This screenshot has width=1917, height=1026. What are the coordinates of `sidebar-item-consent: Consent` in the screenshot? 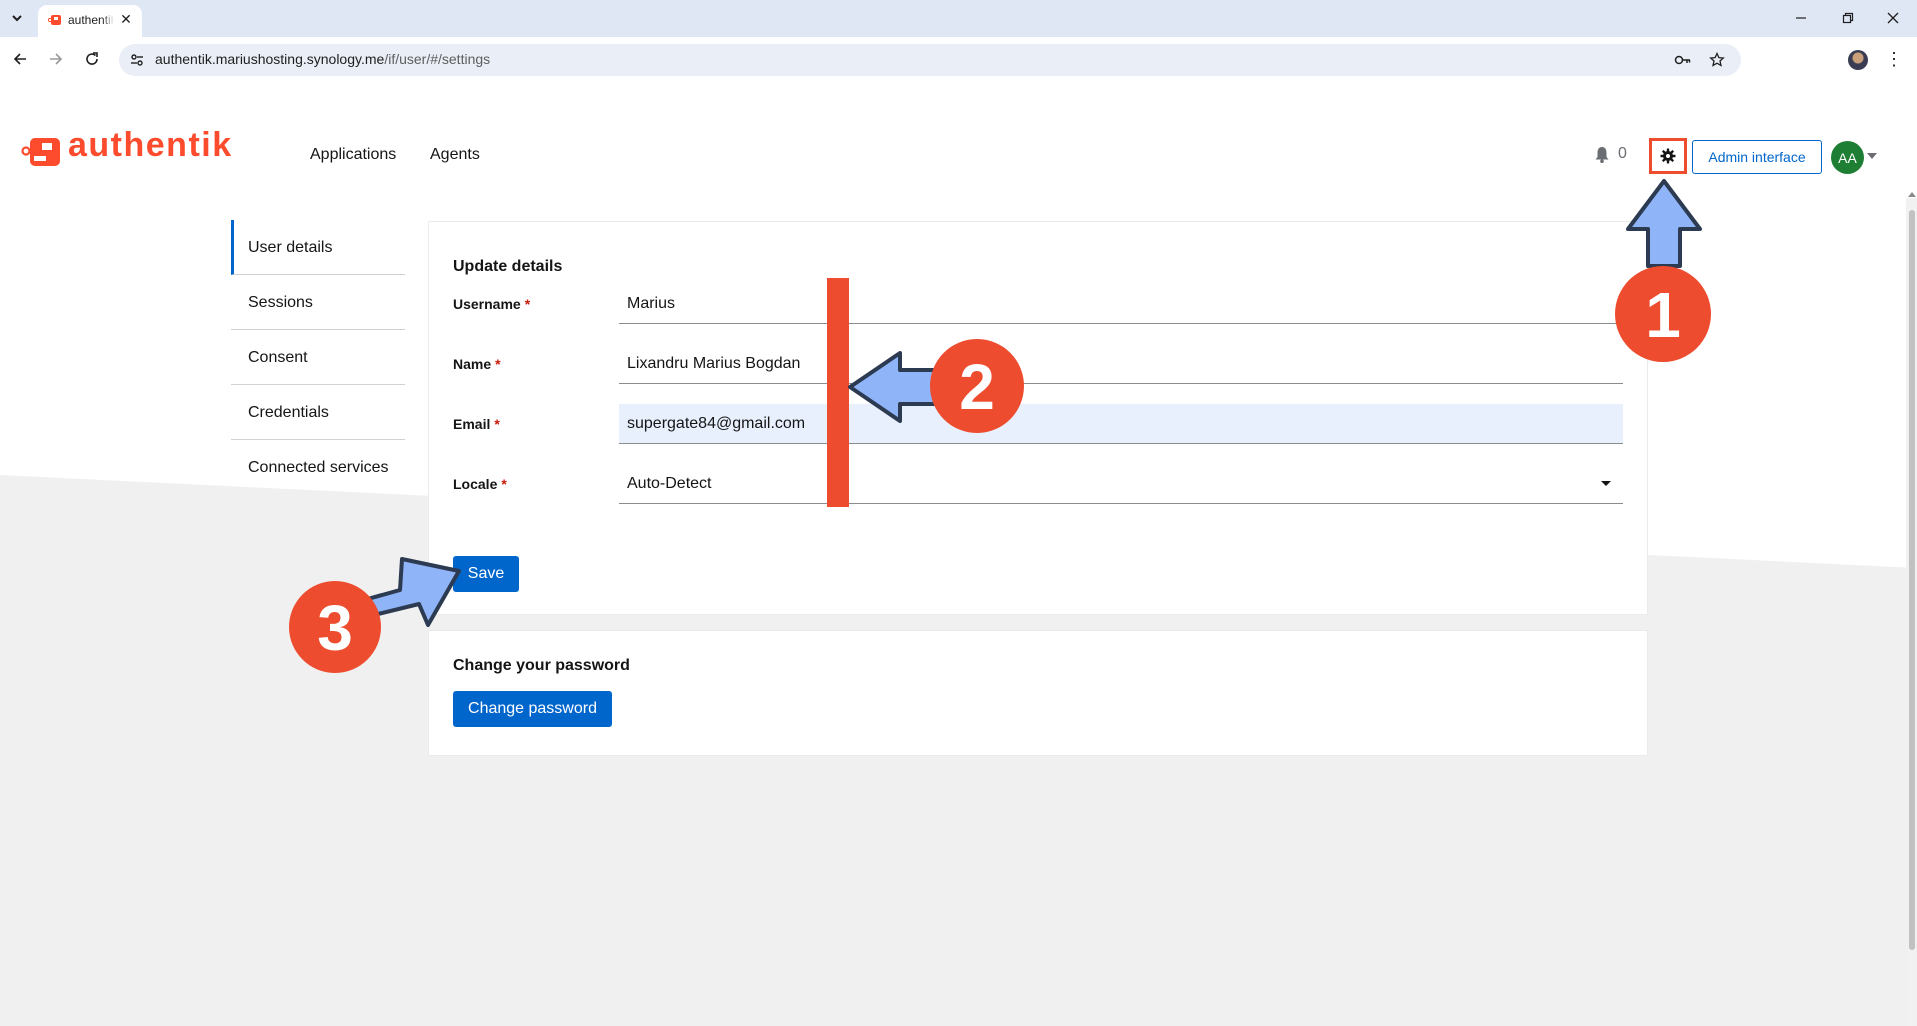 It's located at (318, 357).